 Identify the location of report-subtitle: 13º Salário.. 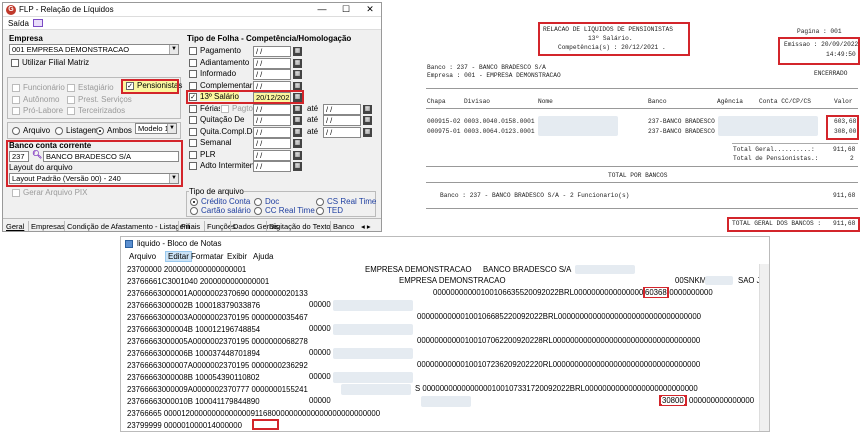
(610, 38).